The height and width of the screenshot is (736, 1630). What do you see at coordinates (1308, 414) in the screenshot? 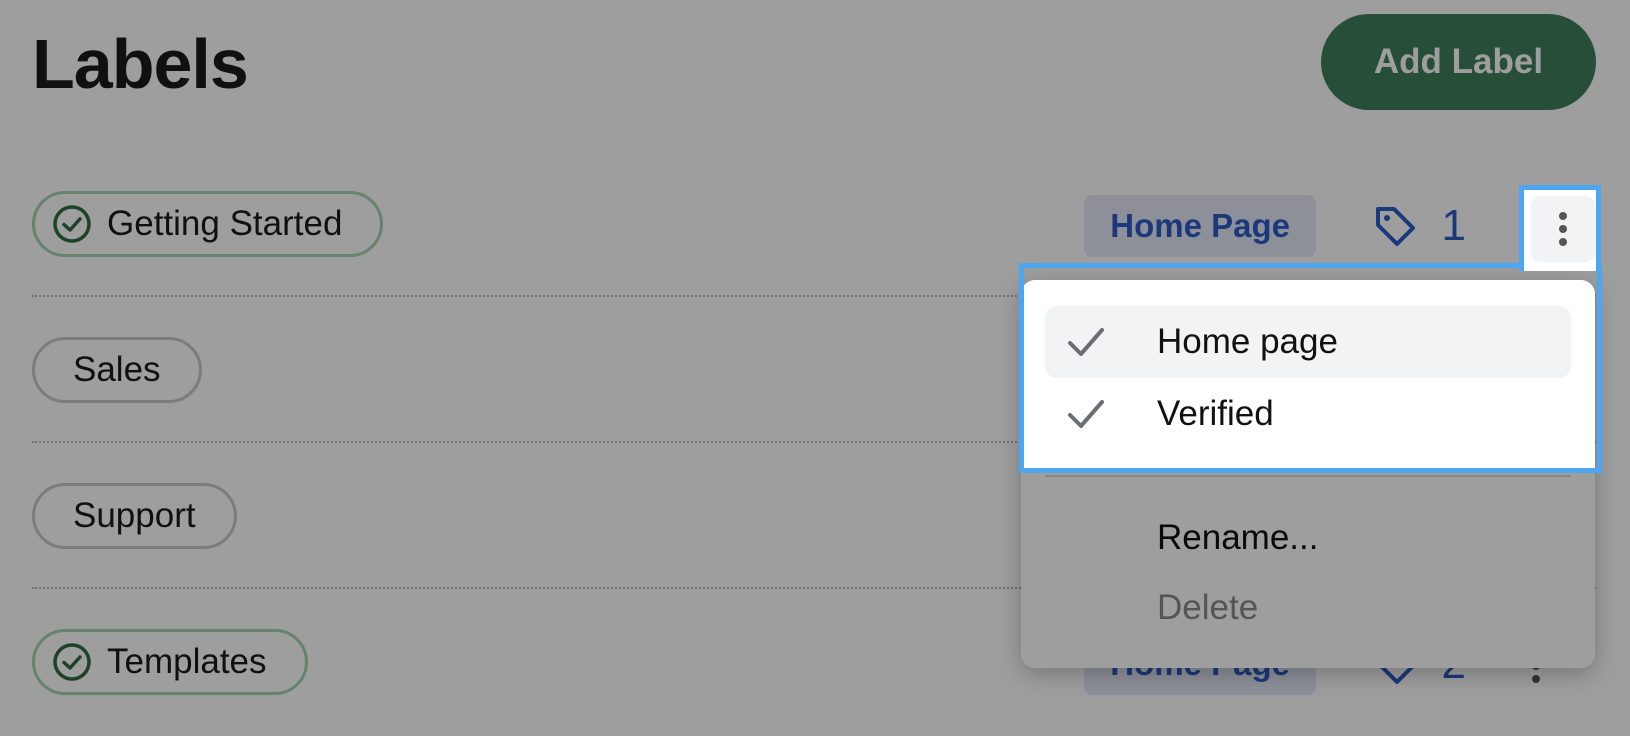
I see `menu-item-verified: Verified` at bounding box center [1308, 414].